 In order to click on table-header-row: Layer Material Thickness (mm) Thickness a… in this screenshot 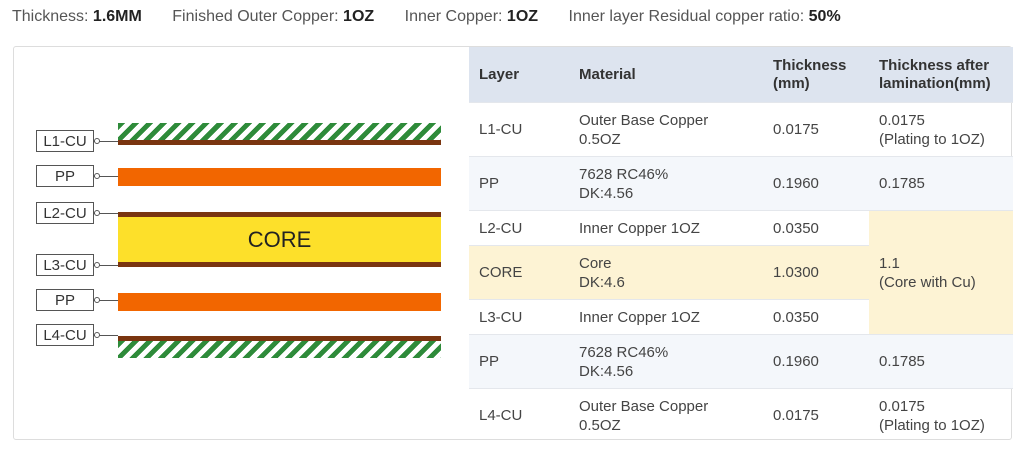, I will do `click(741, 75)`.